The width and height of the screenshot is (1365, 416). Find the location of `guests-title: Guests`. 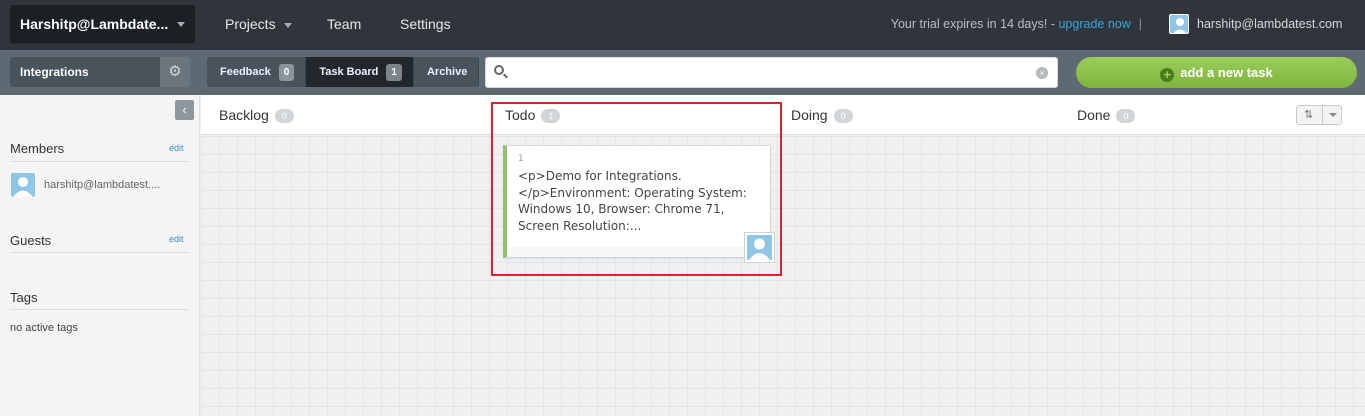

guests-title: Guests is located at coordinates (31, 240).